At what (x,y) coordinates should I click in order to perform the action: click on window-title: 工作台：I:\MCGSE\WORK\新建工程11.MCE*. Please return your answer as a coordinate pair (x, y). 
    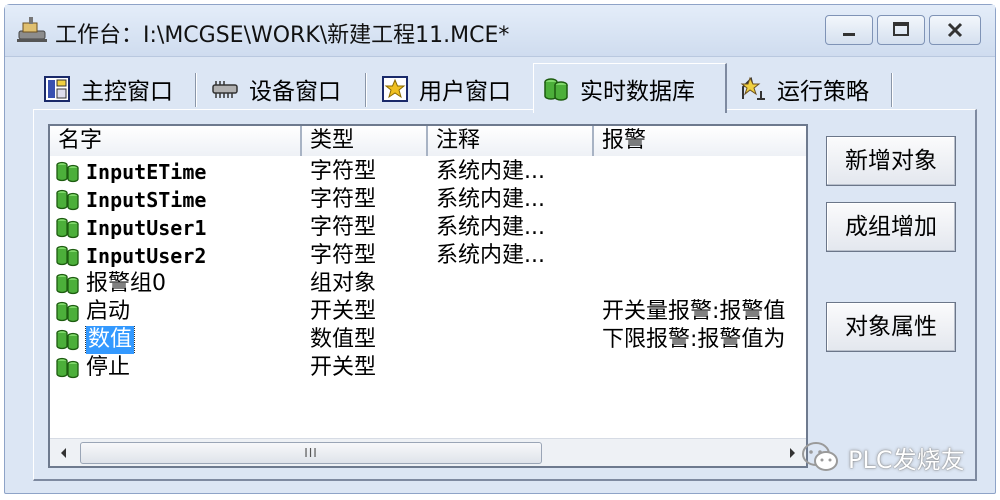
    Looking at the image, I should click on (282, 35).